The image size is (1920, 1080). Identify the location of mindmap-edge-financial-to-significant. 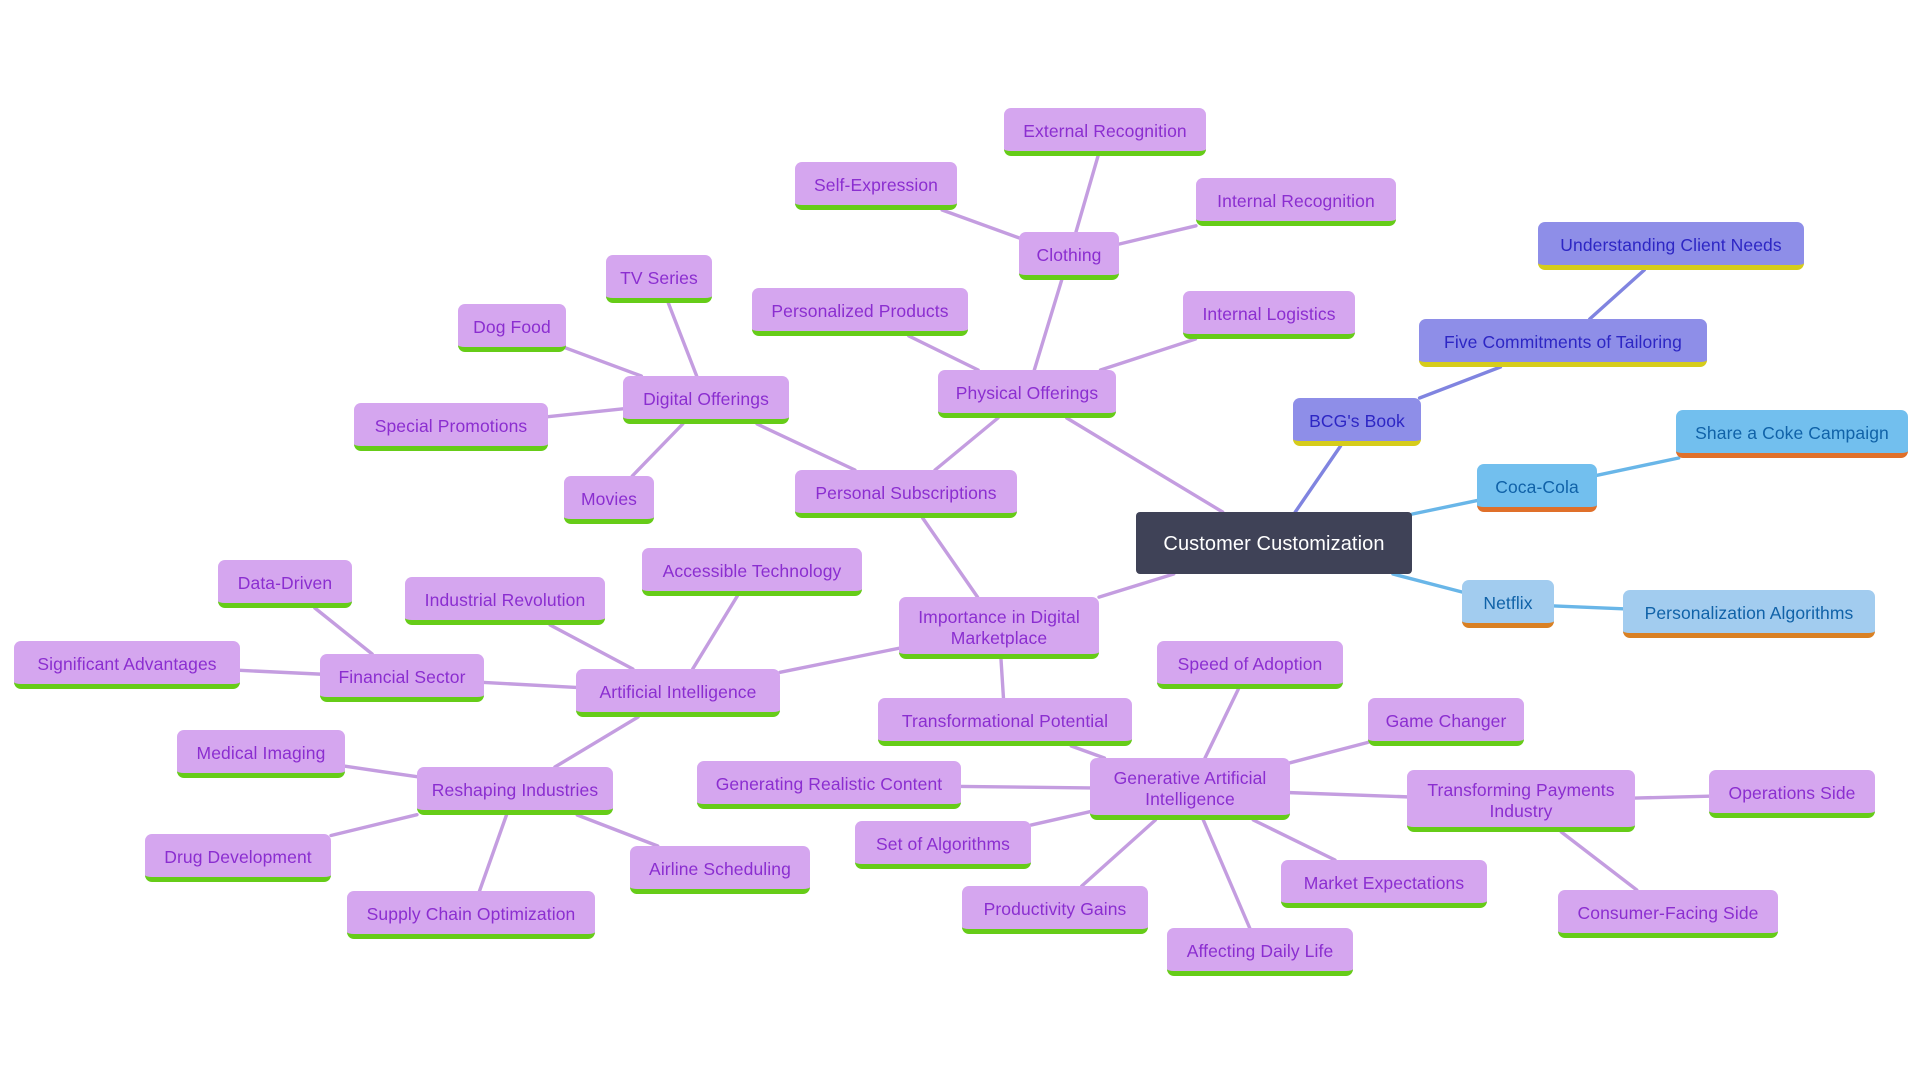
(280, 672).